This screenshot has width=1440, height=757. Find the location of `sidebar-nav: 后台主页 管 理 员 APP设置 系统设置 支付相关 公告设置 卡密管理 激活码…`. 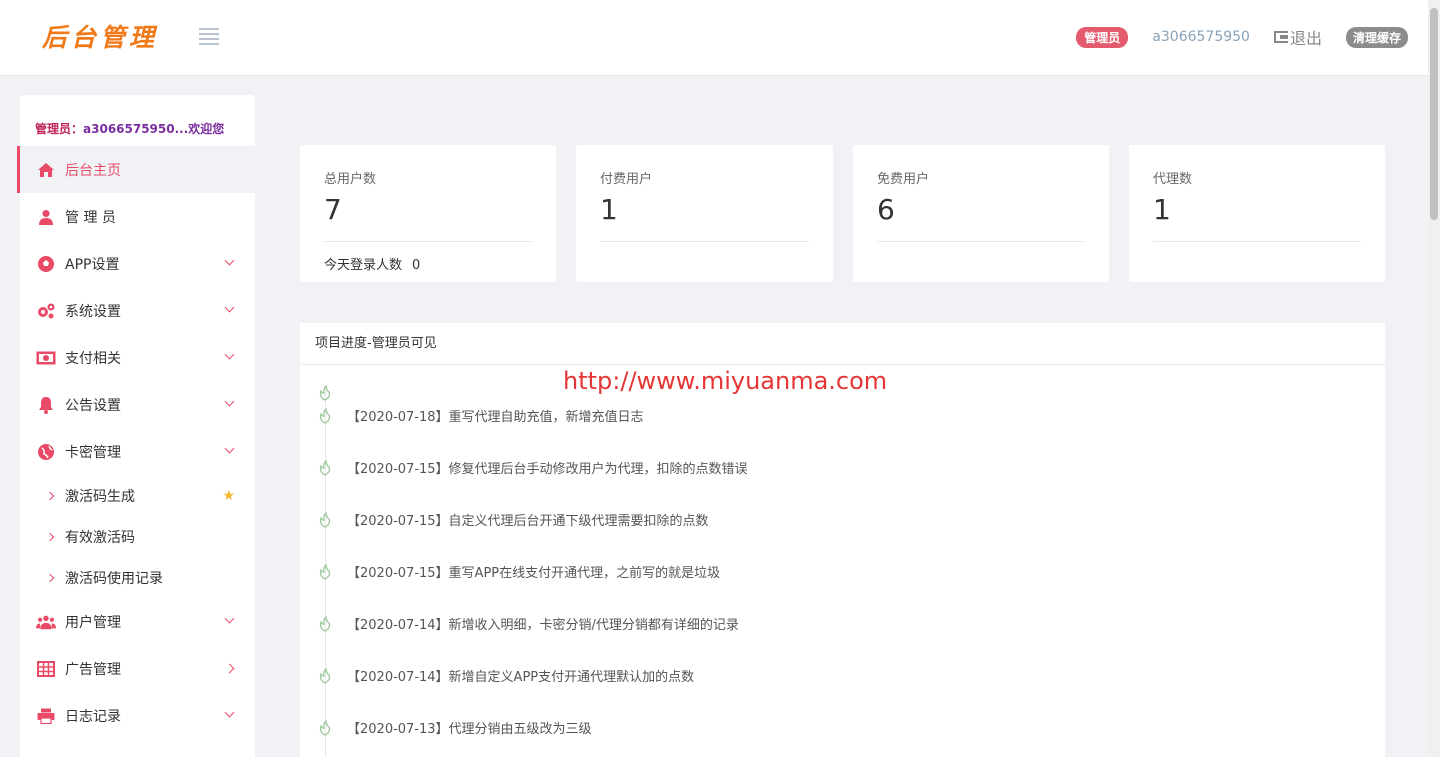

sidebar-nav: 后台主页 管 理 员 APP设置 系统设置 支付相关 公告设置 卡密管理 激活码… is located at coordinates (136, 442).